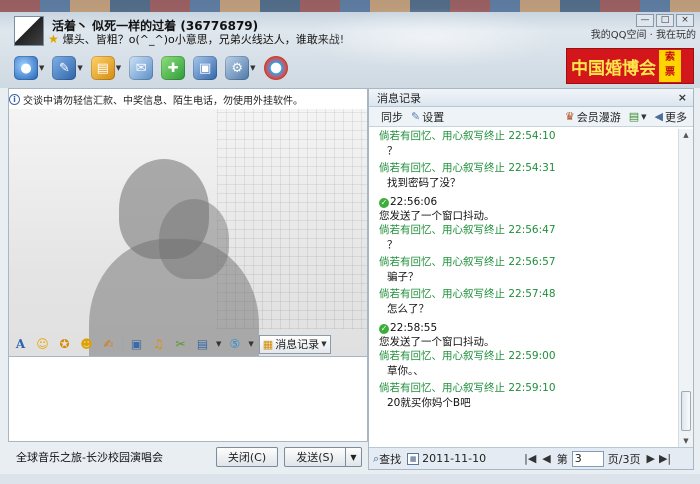  I want to click on magic-emoticon-icon: ✪, so click(64, 344).